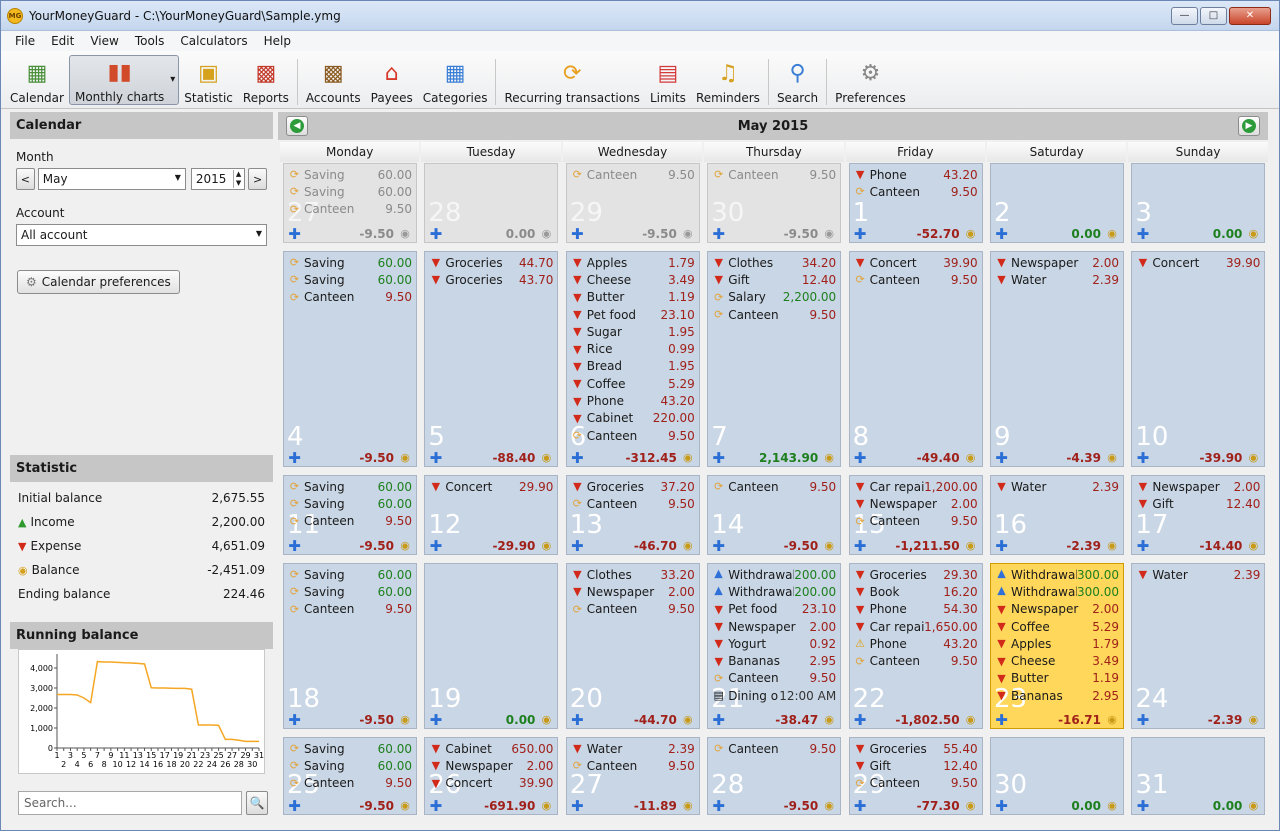 Image resolution: width=1280 pixels, height=831 pixels. What do you see at coordinates (774, 262) in the screenshot?
I see `transaction-row: ▼ Clothes 34.20` at bounding box center [774, 262].